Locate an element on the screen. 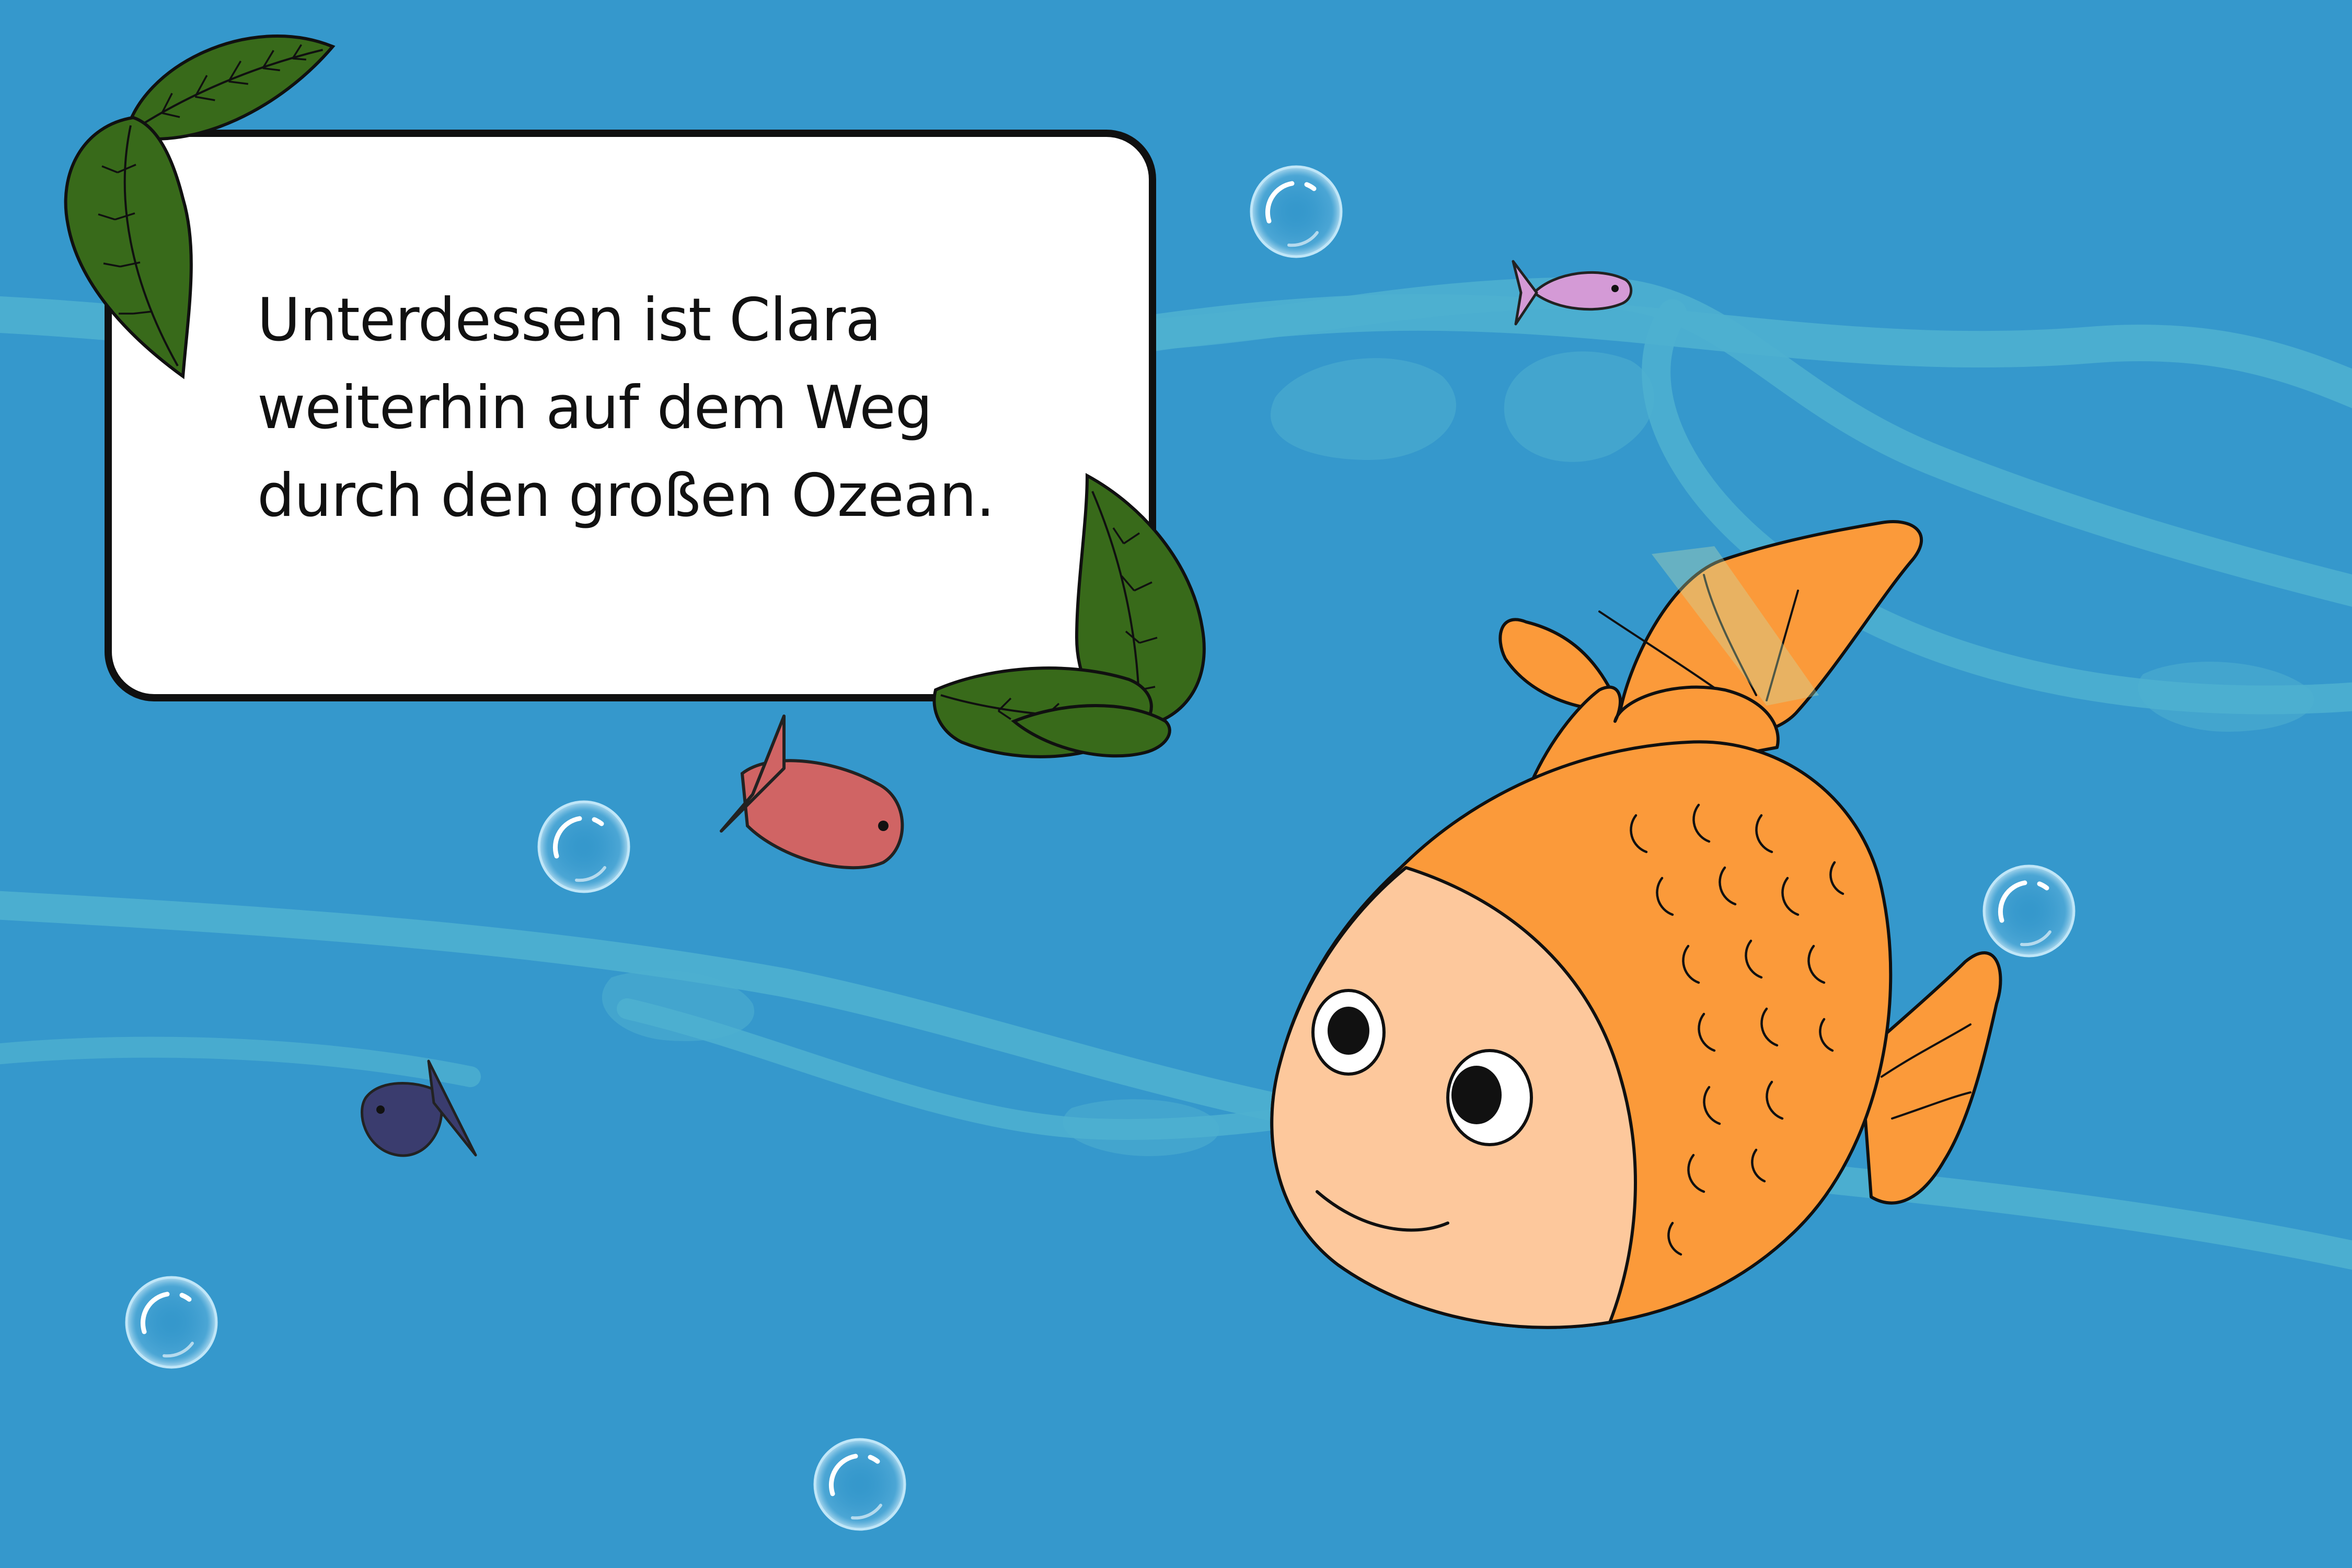 The height and width of the screenshot is (1568, 2352). story-line-3: durch den großen Ozean. is located at coordinates (626, 495).